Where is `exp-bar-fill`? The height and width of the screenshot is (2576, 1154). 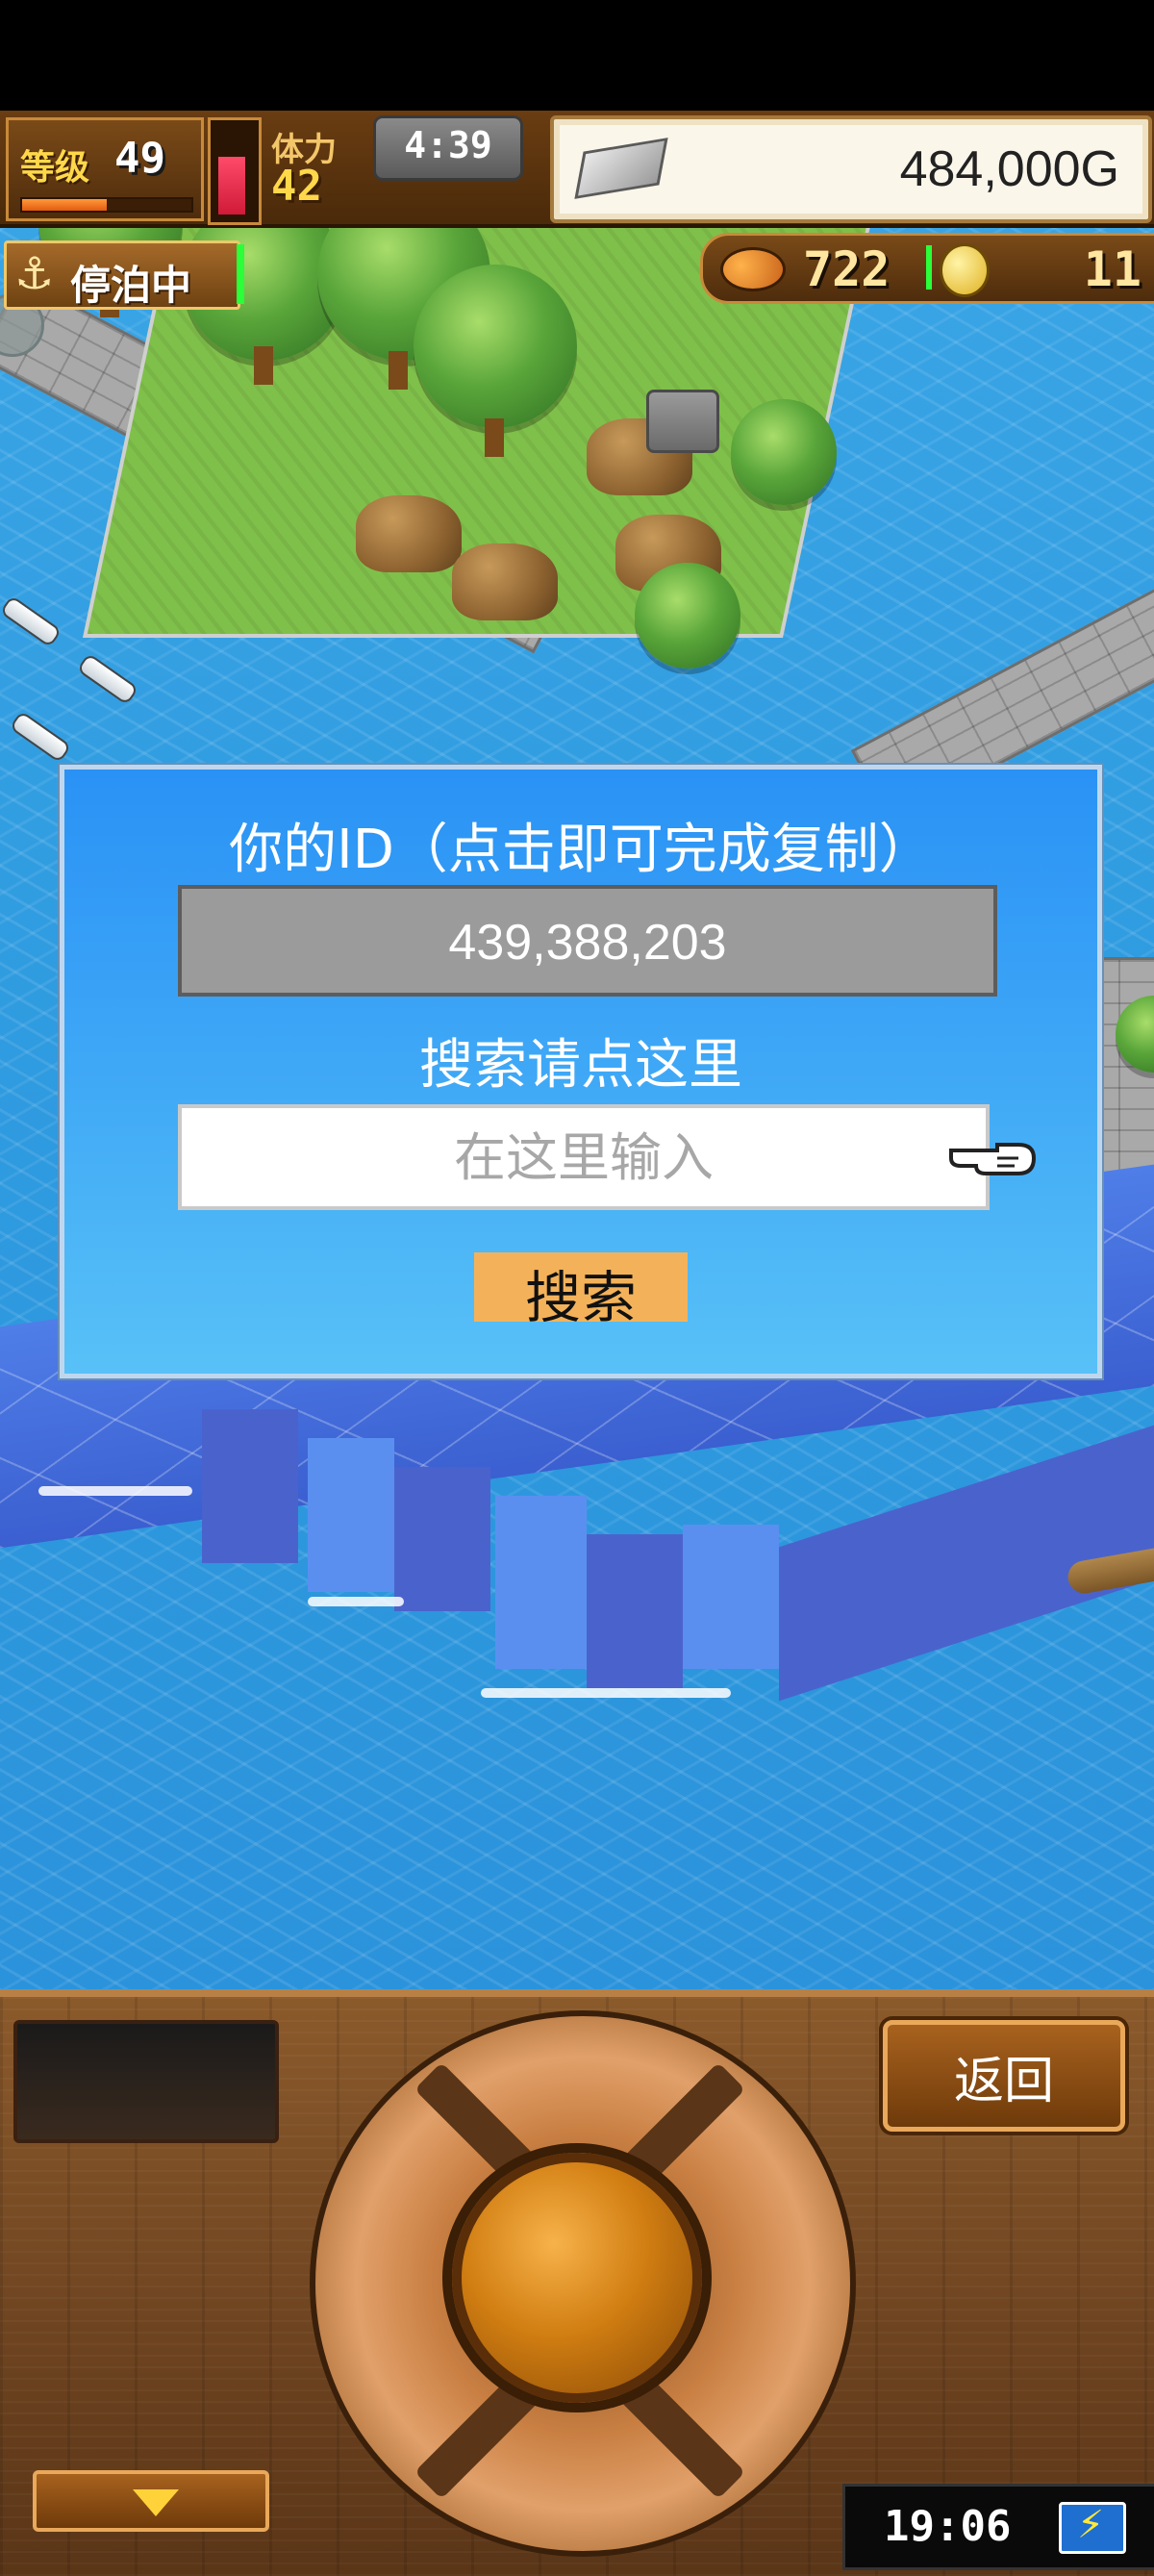 exp-bar-fill is located at coordinates (64, 205).